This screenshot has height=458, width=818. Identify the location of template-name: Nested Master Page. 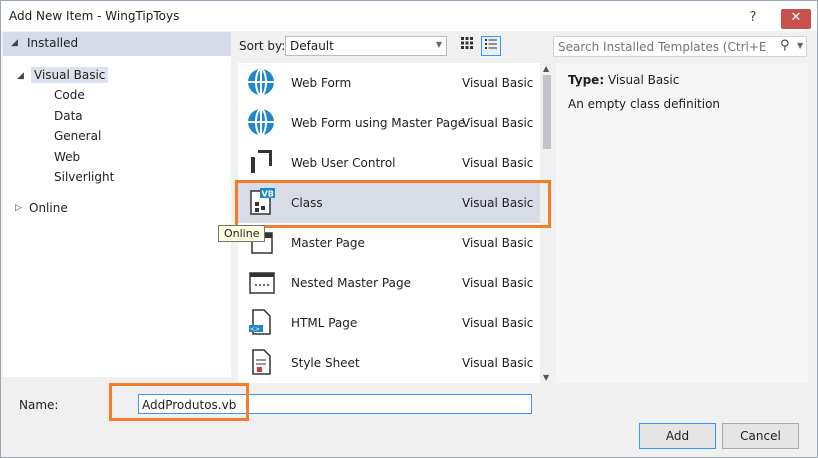
(351, 283).